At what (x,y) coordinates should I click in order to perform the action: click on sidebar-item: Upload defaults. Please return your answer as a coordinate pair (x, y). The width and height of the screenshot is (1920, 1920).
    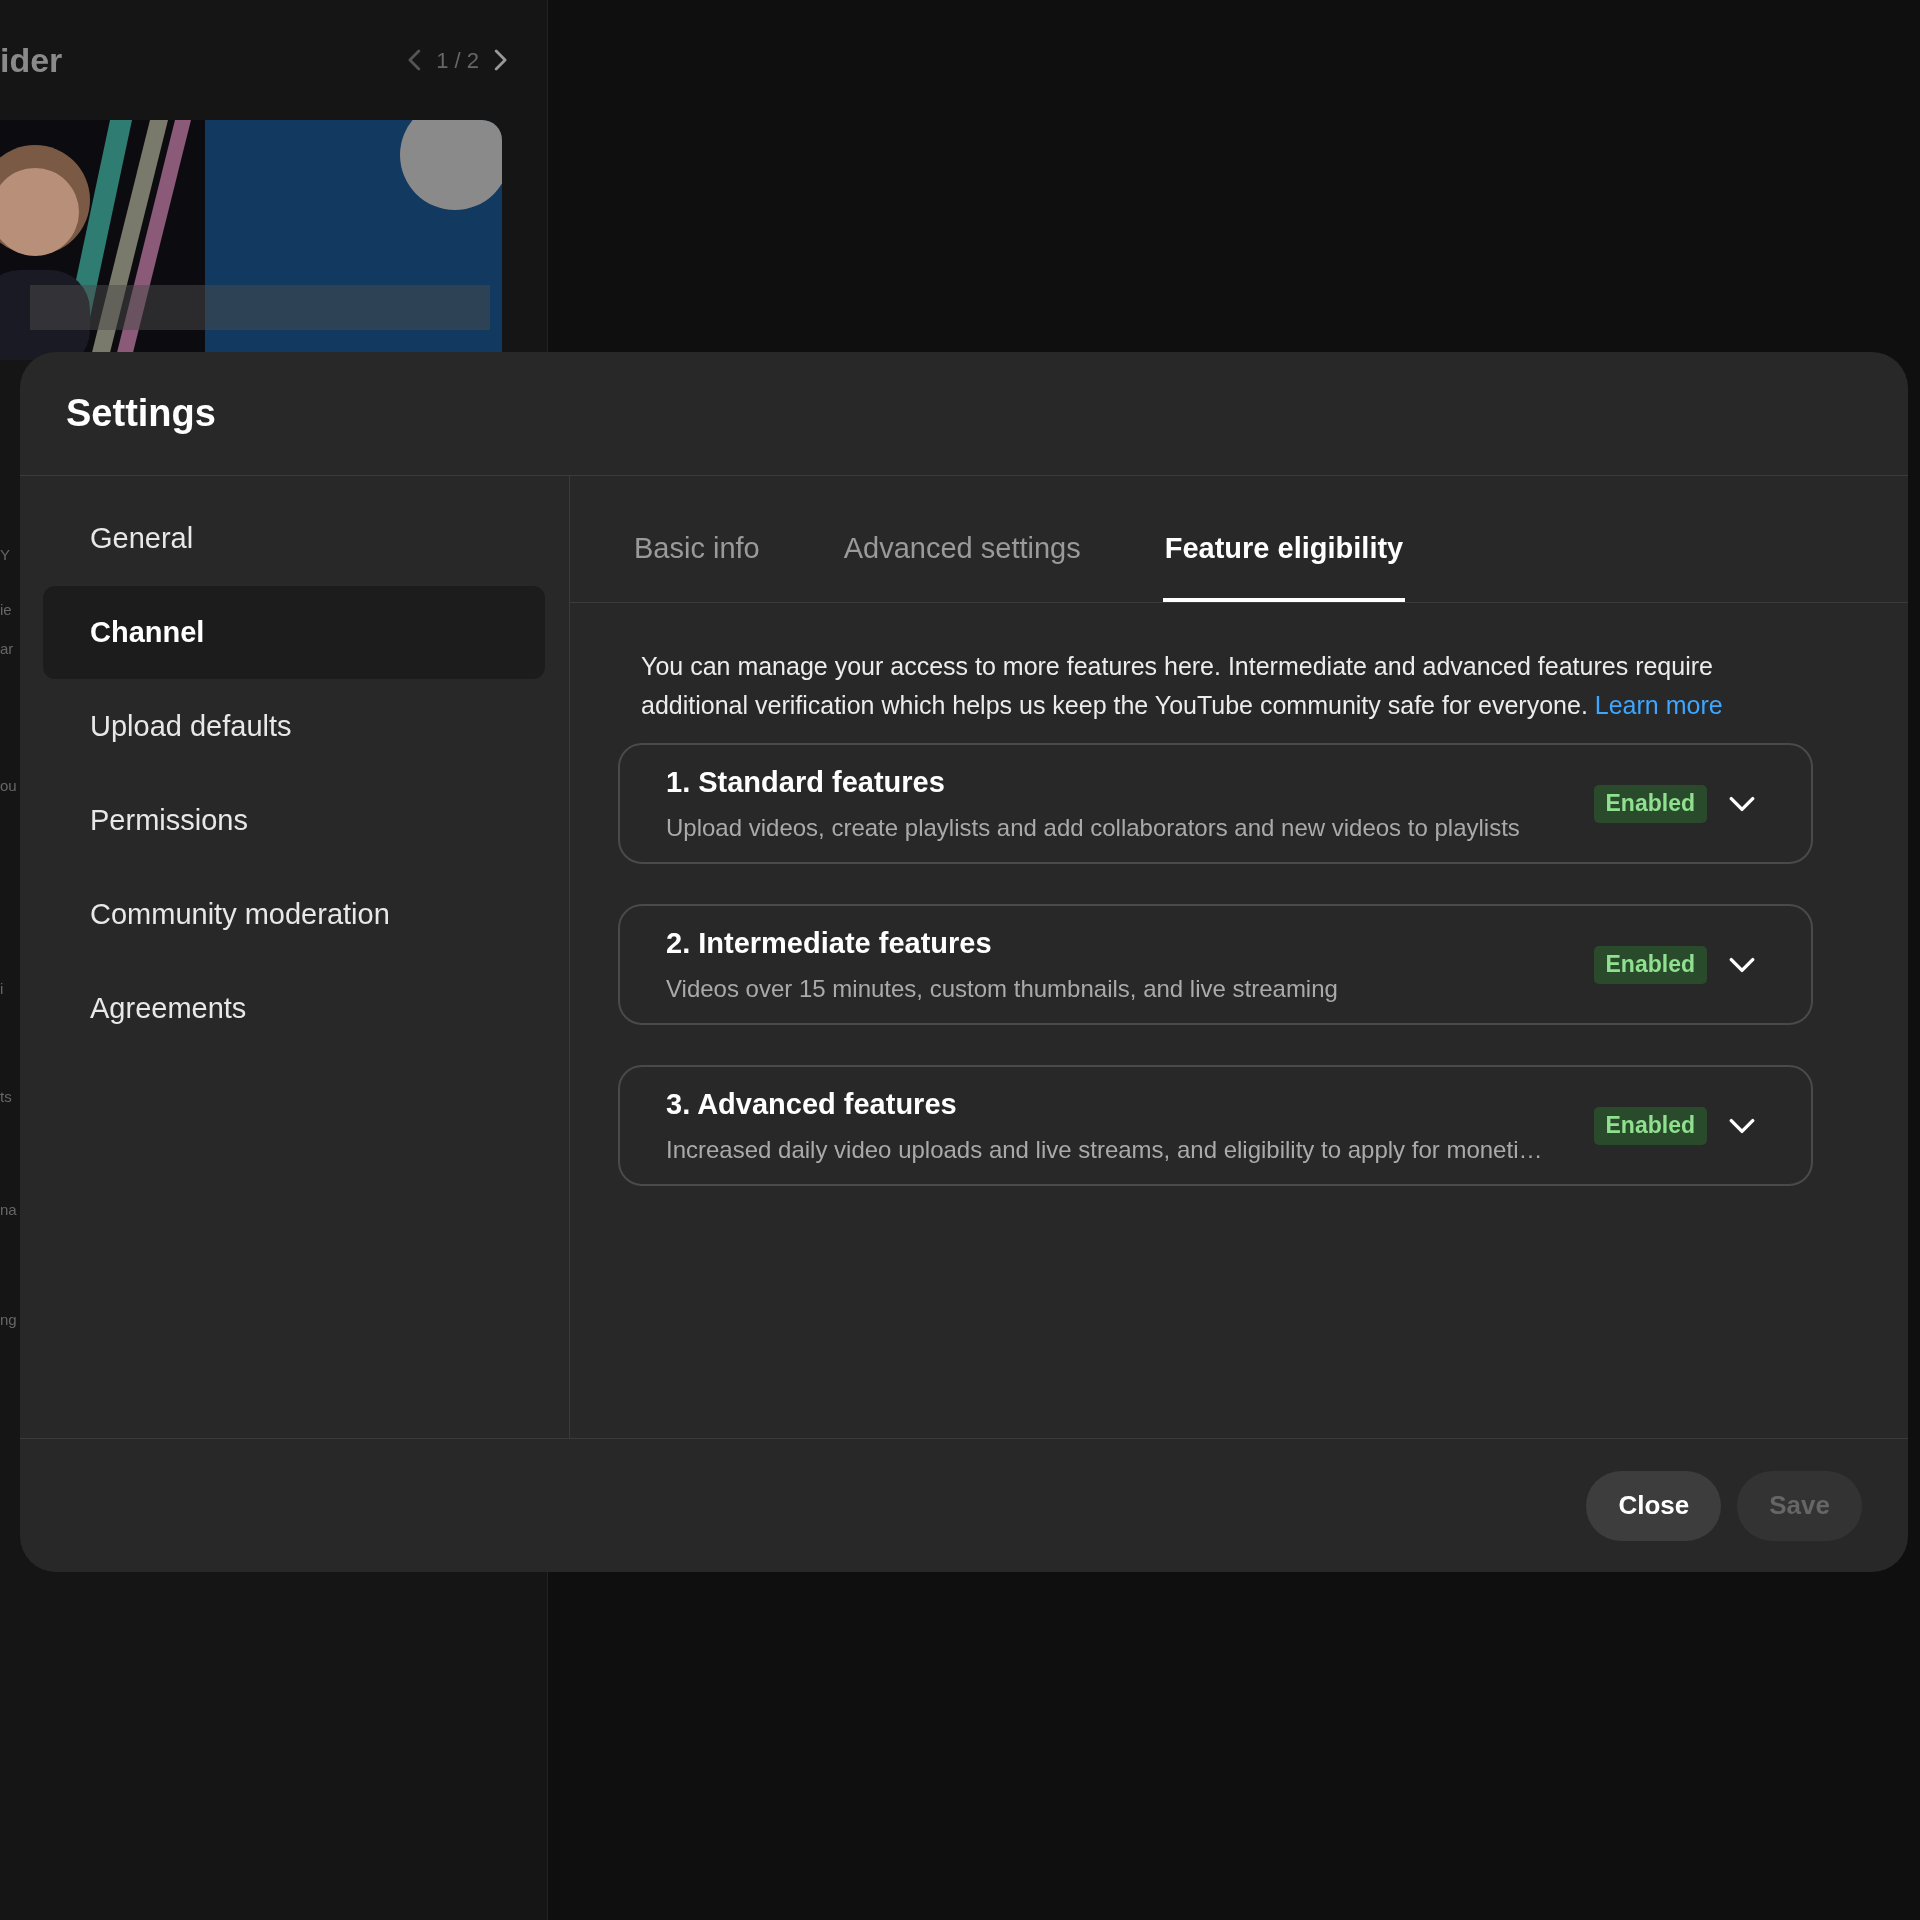
    Looking at the image, I should click on (294, 726).